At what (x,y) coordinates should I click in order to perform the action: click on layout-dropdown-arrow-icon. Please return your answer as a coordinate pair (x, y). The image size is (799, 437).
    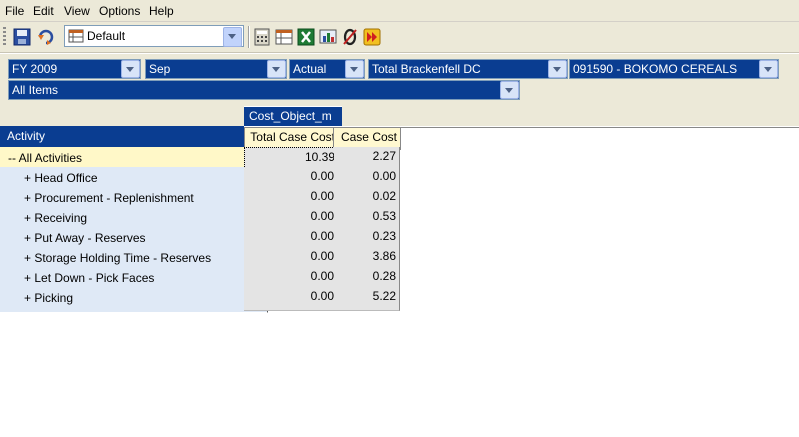
    Looking at the image, I should click on (232, 37).